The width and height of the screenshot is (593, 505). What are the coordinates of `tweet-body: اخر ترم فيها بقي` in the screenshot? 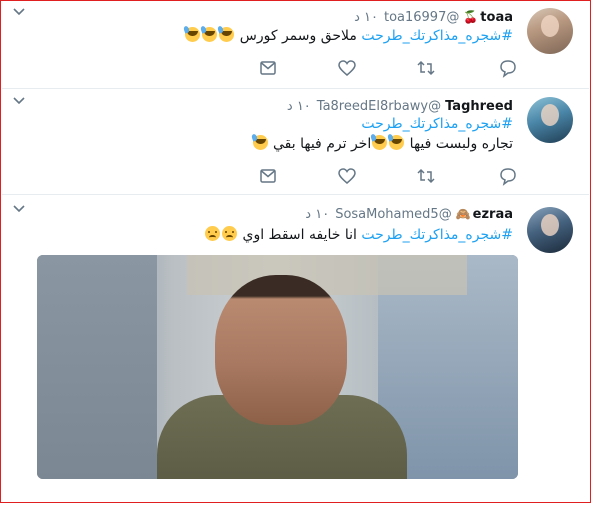 It's located at (322, 144).